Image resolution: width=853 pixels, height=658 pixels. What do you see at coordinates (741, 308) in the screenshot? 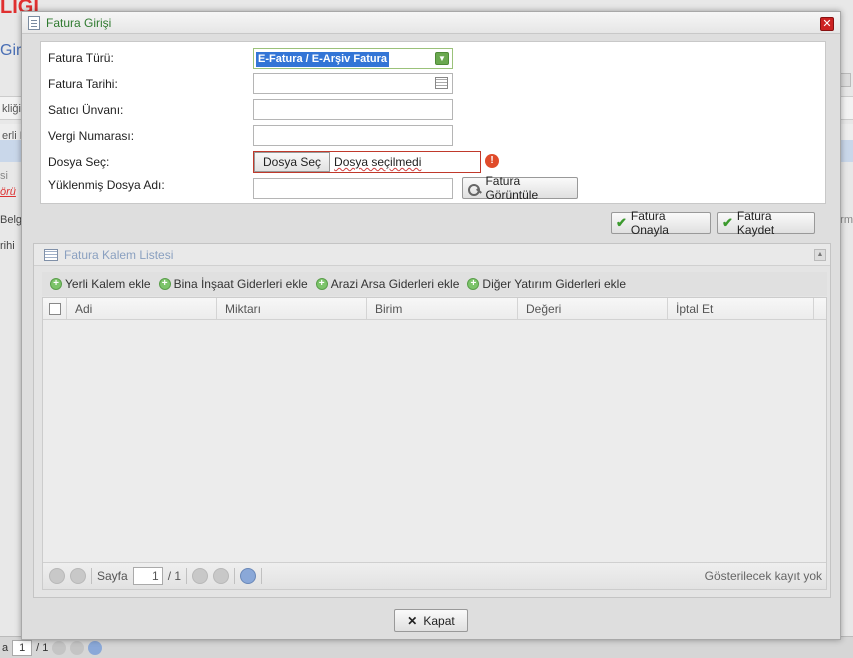
I see `column-iptal-et: İptal Et` at bounding box center [741, 308].